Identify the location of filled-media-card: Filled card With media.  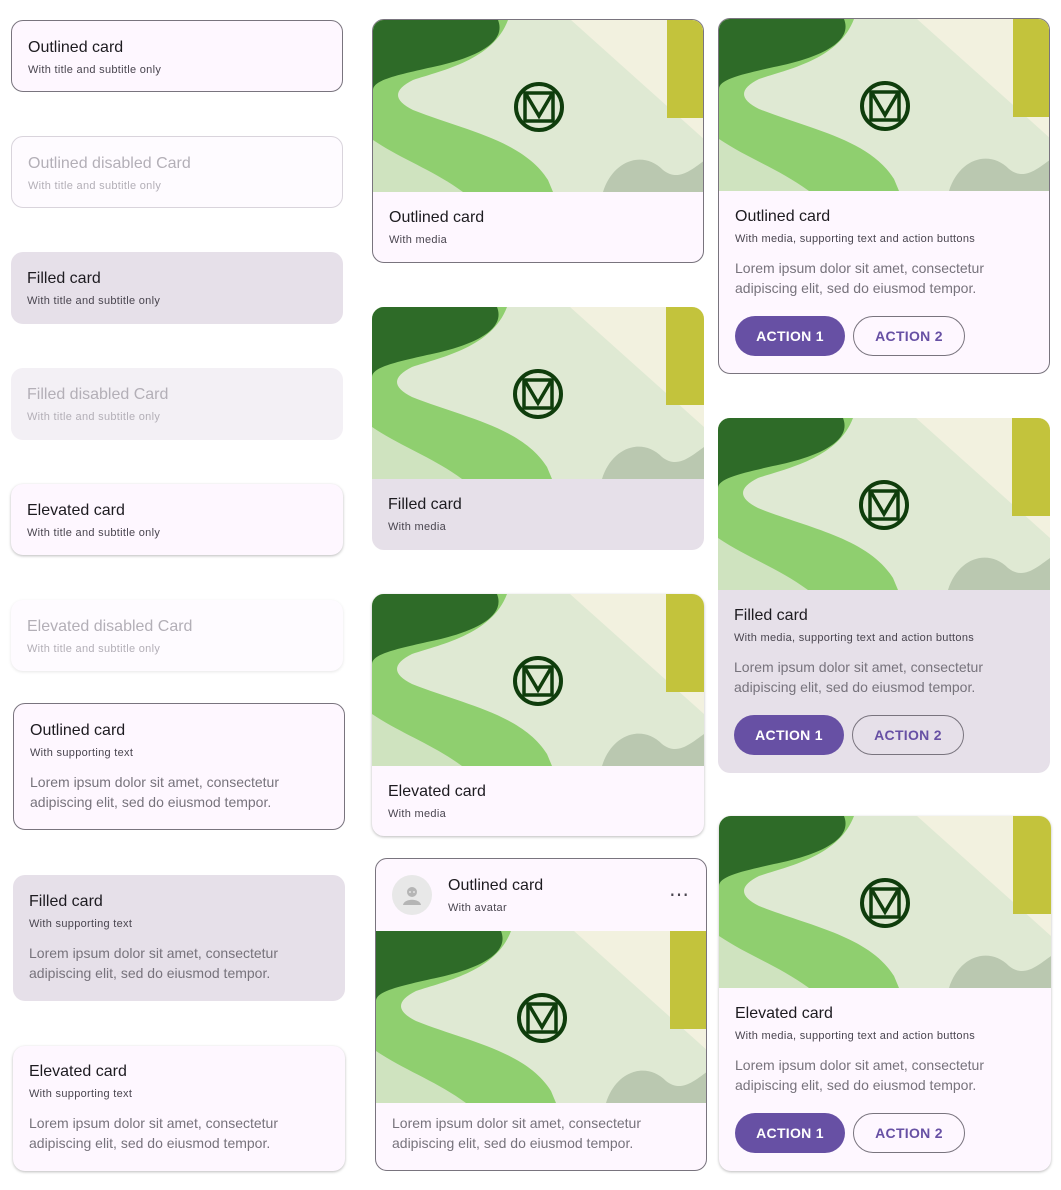
(538, 428).